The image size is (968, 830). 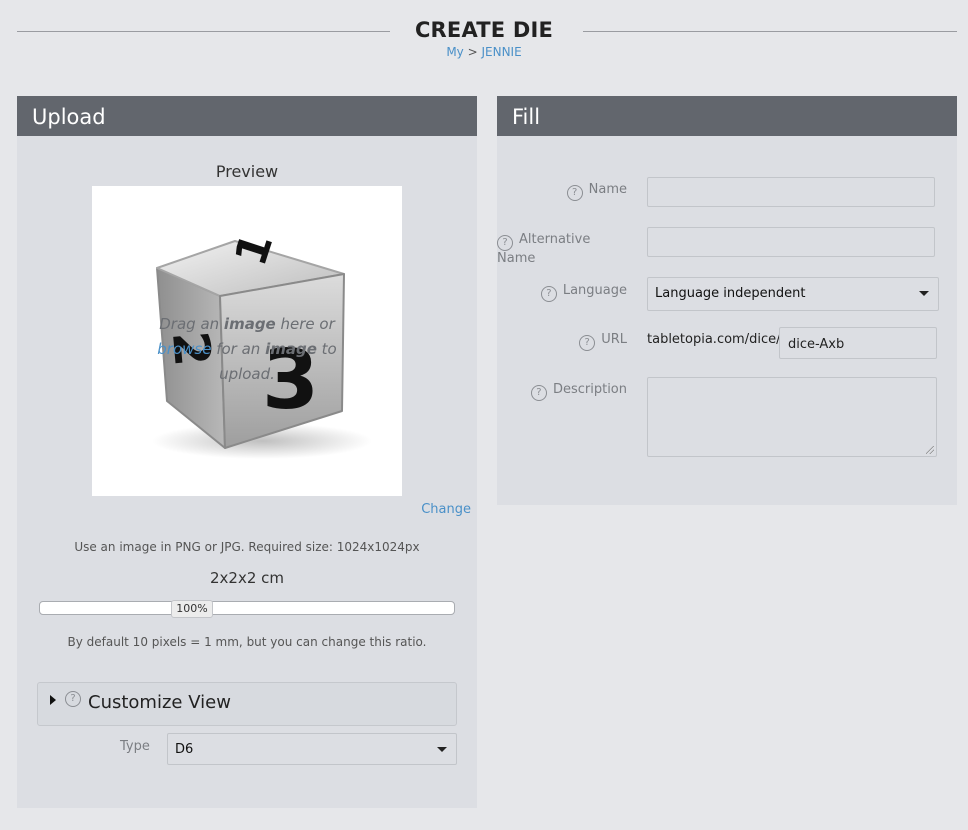 What do you see at coordinates (238, 349) in the screenshot?
I see `dropzone-text-mid2: for an` at bounding box center [238, 349].